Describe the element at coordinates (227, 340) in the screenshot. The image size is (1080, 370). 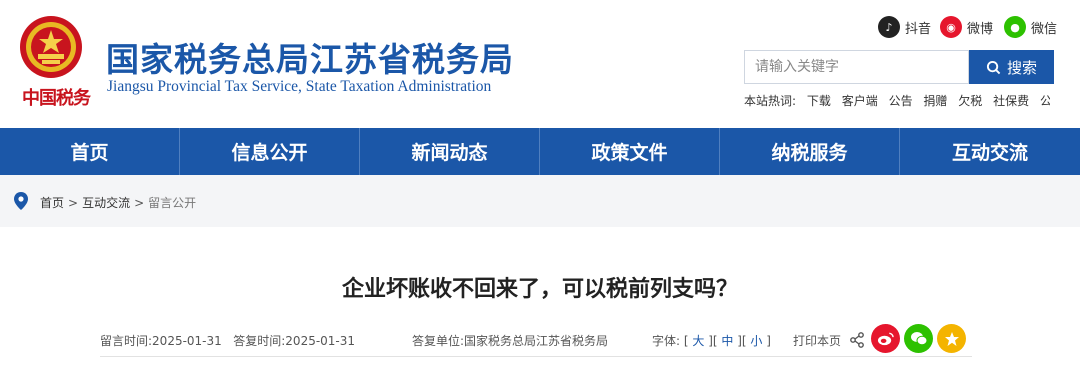
I see `article-dates: 留言时间:2025-01-31 答复时间:2025-01-31` at that location.